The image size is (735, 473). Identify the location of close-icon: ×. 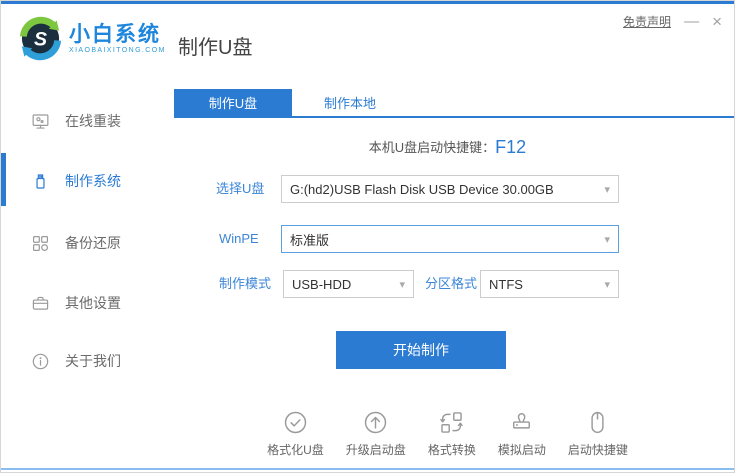
(717, 21).